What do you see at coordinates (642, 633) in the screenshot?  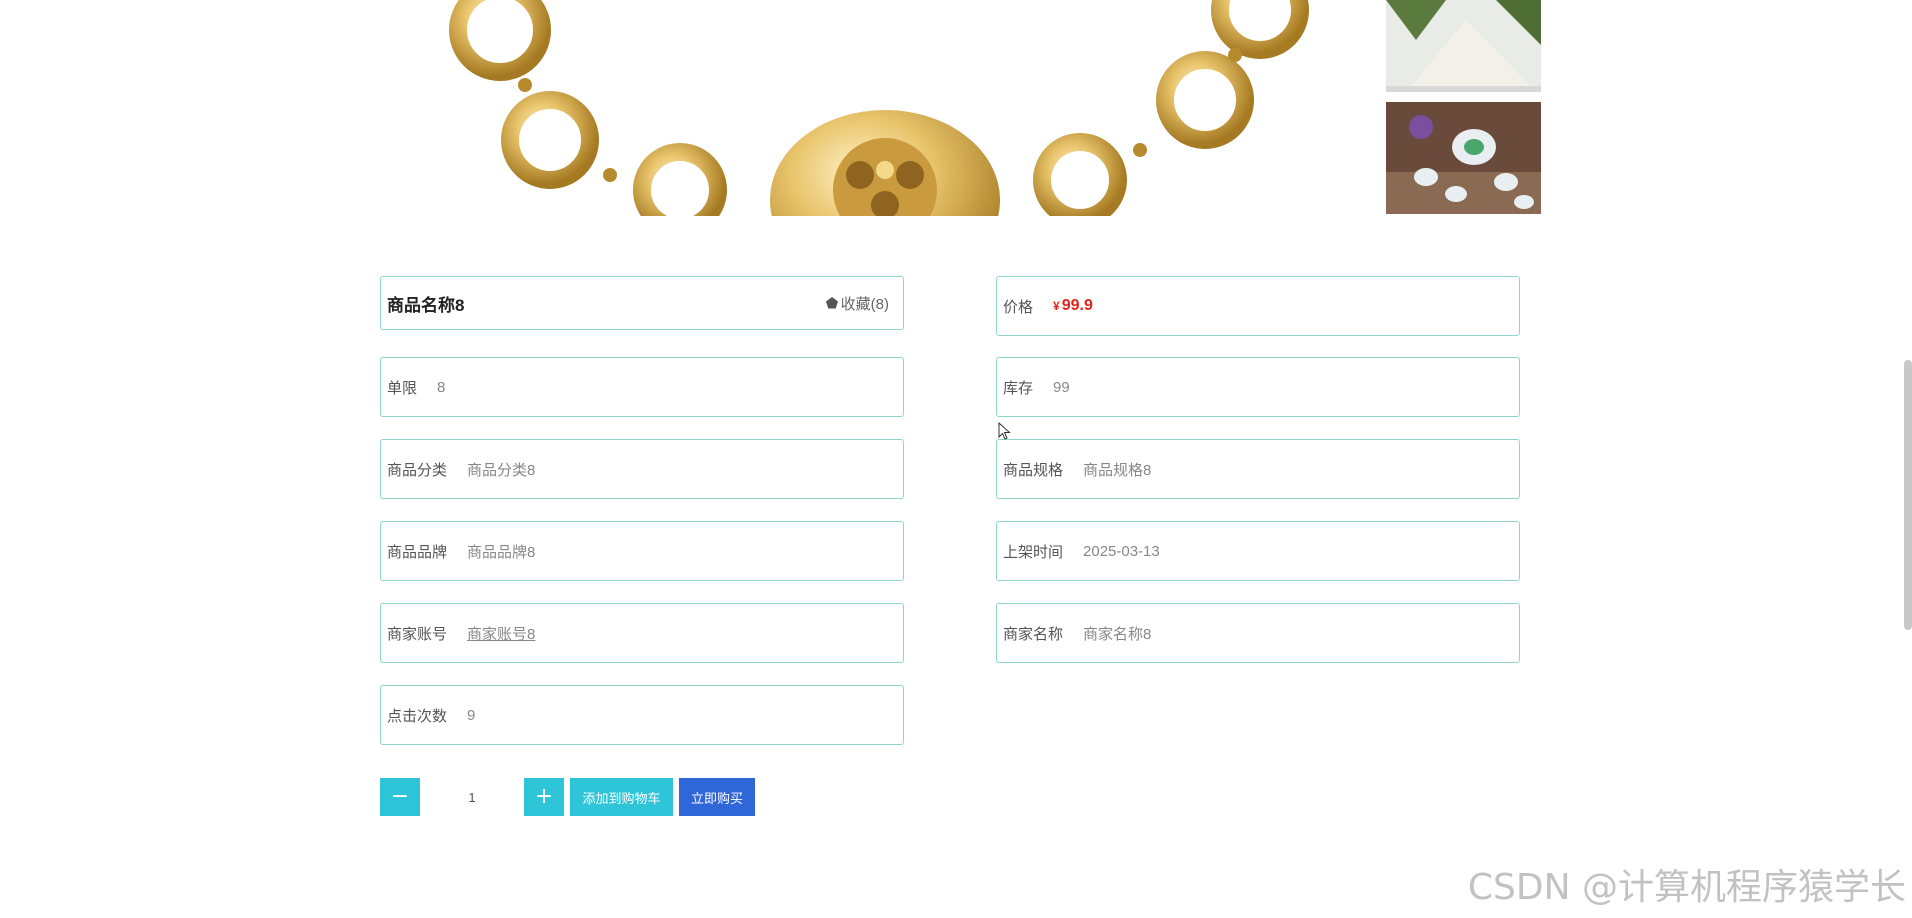 I see `merchant-account-card: 商家账号 商家账号8` at bounding box center [642, 633].